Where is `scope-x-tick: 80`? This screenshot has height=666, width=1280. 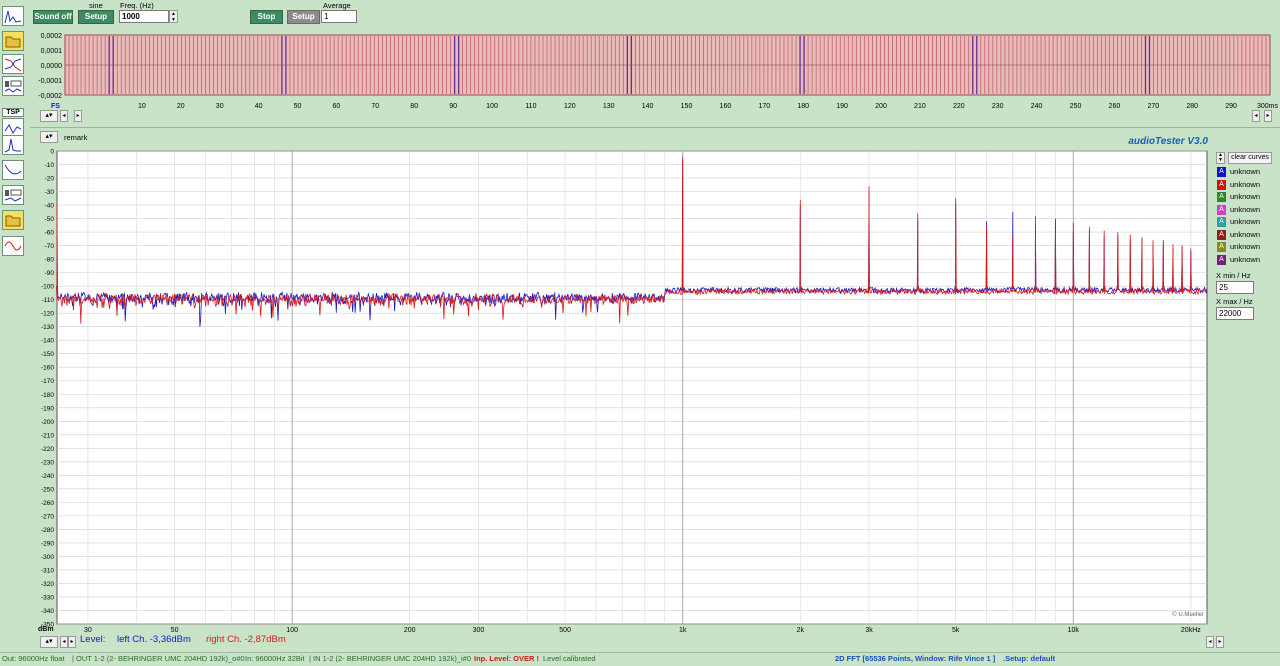 scope-x-tick: 80 is located at coordinates (414, 106).